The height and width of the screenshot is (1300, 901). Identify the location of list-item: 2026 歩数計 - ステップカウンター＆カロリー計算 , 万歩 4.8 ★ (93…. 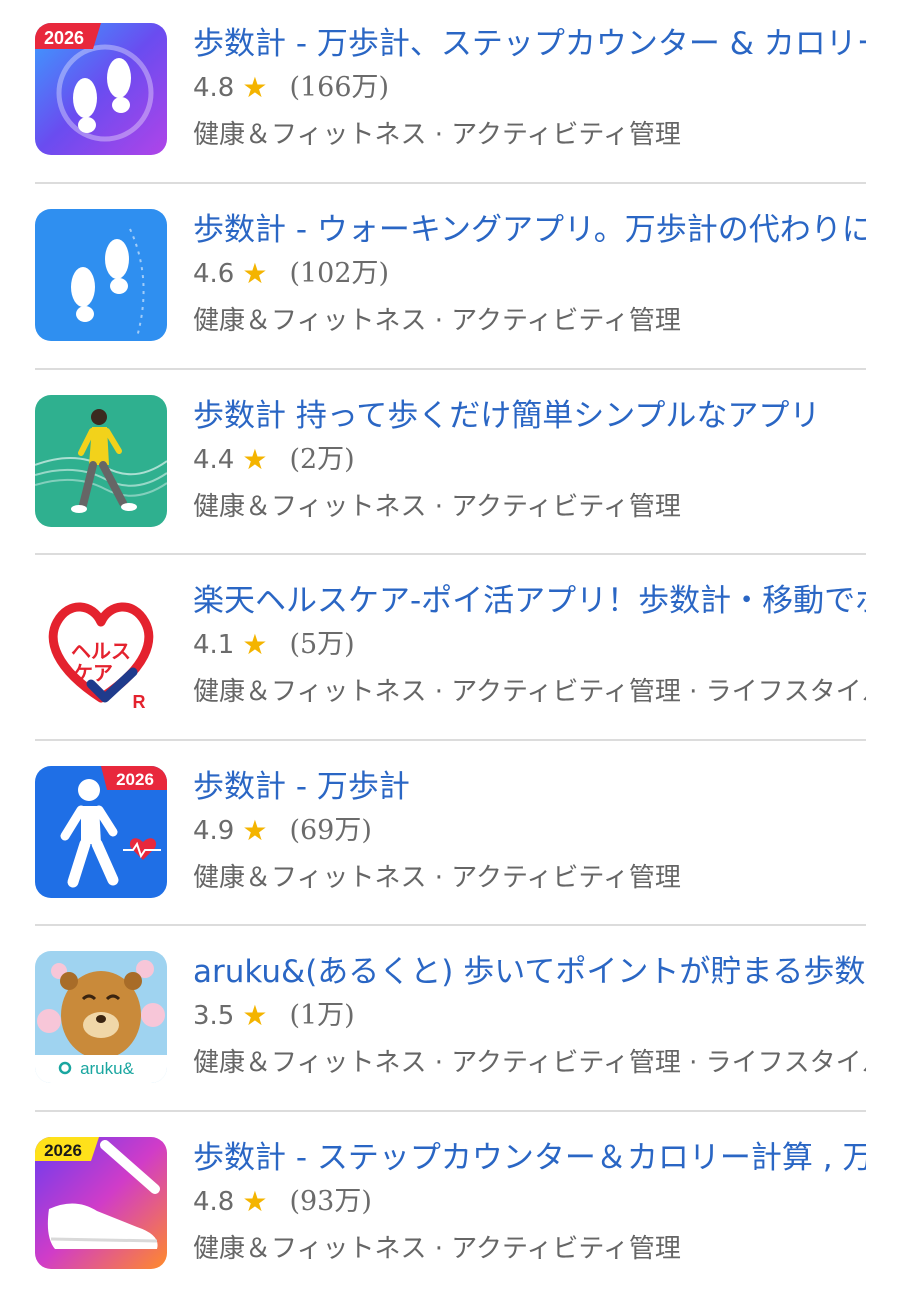
(450, 1207).